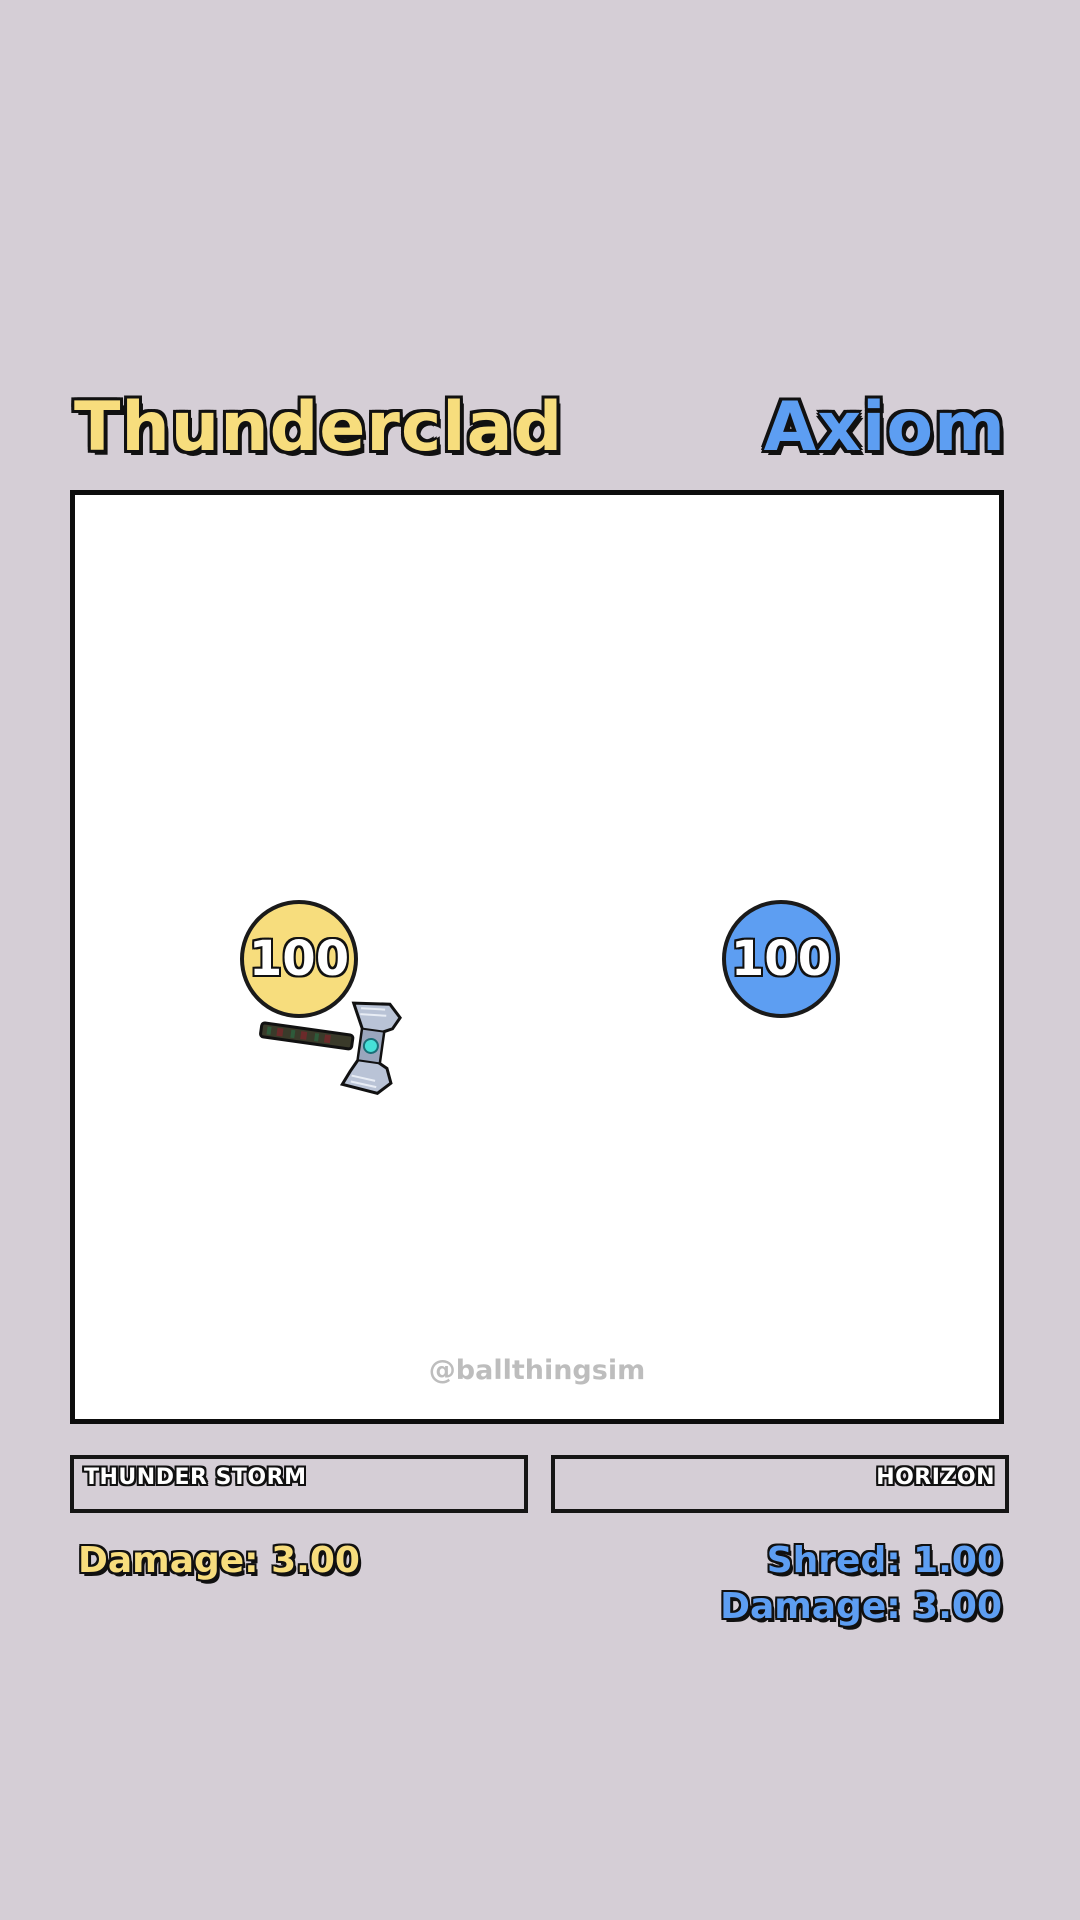 Image resolution: width=1080 pixels, height=1920 pixels. I want to click on right-fighter-name: Axiom, so click(884, 427).